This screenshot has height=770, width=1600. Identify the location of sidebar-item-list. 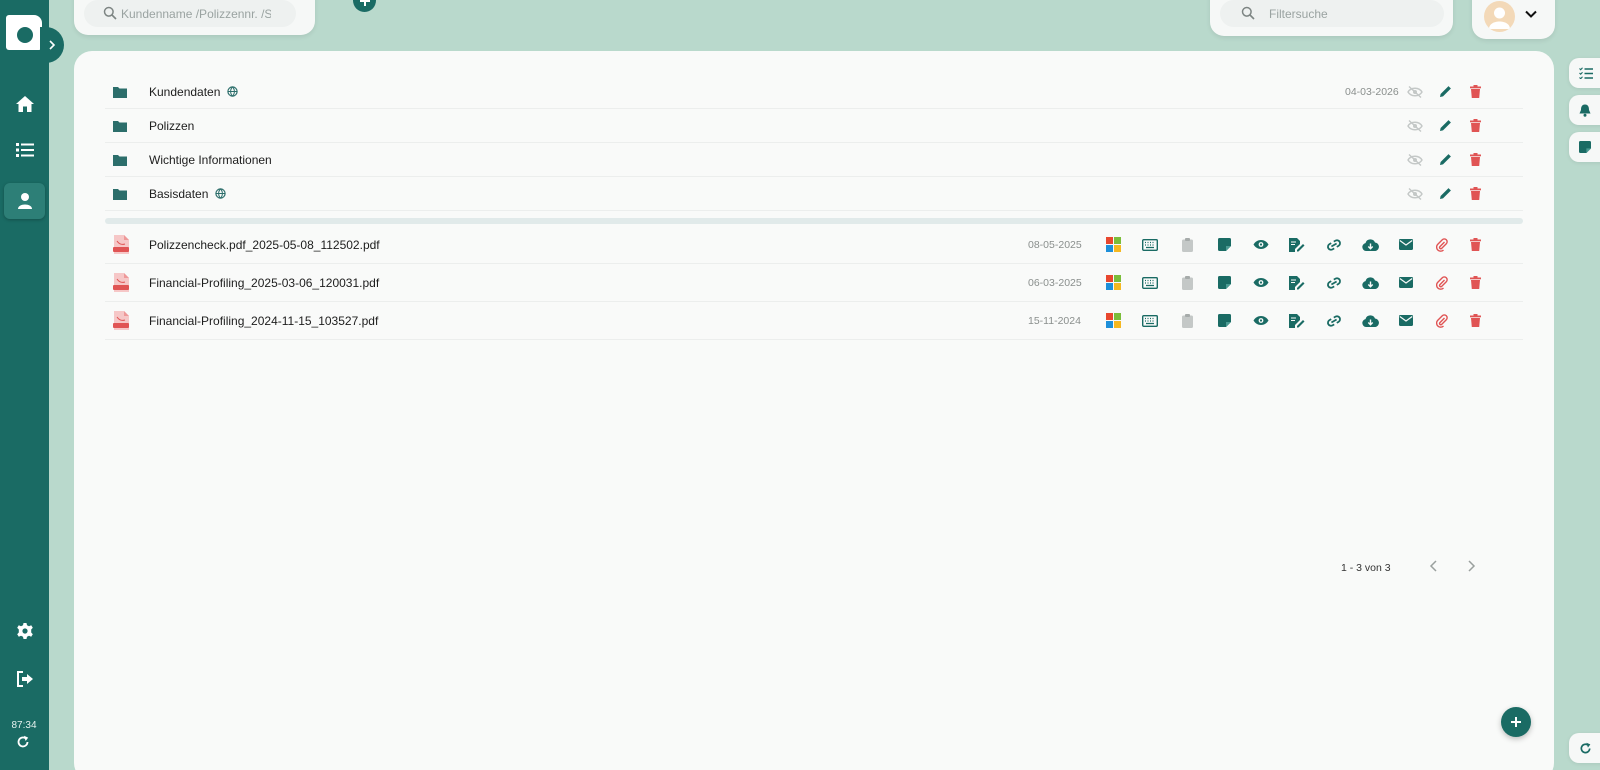
(24, 150).